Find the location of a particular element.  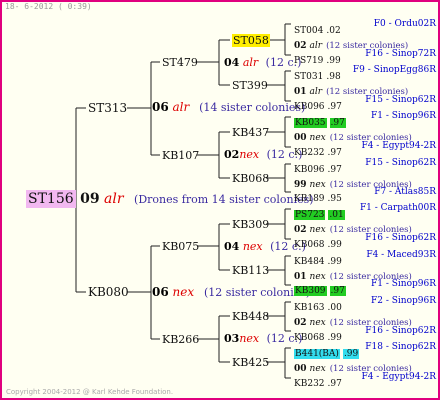

header-date: 18- 6-2012 ( 0:39) is located at coordinates (48, 6).